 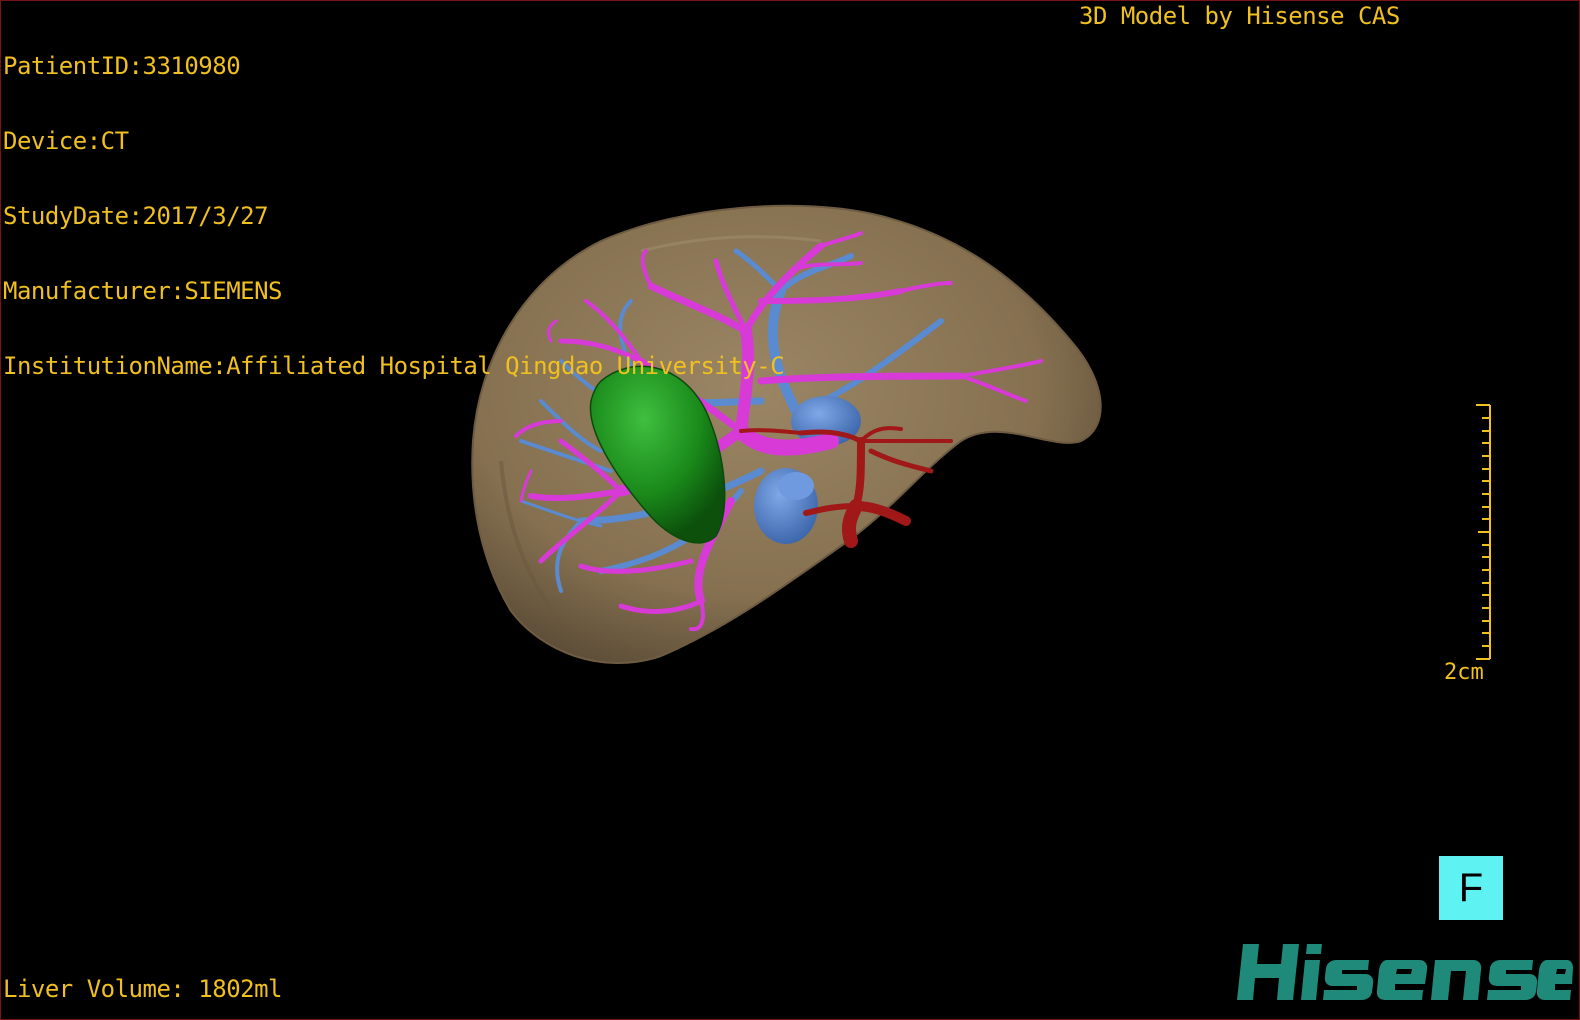 What do you see at coordinates (1471, 888) in the screenshot?
I see `orientation-cube: F` at bounding box center [1471, 888].